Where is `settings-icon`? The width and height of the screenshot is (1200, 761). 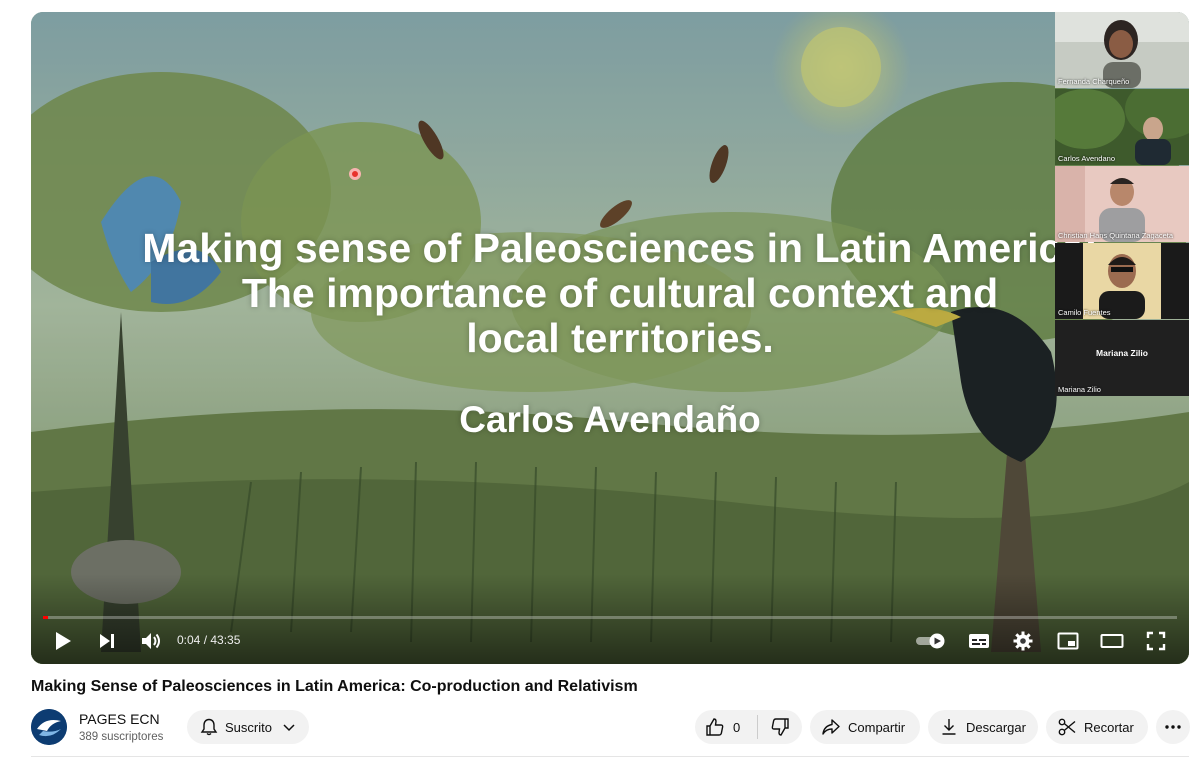
settings-icon is located at coordinates (1023, 641).